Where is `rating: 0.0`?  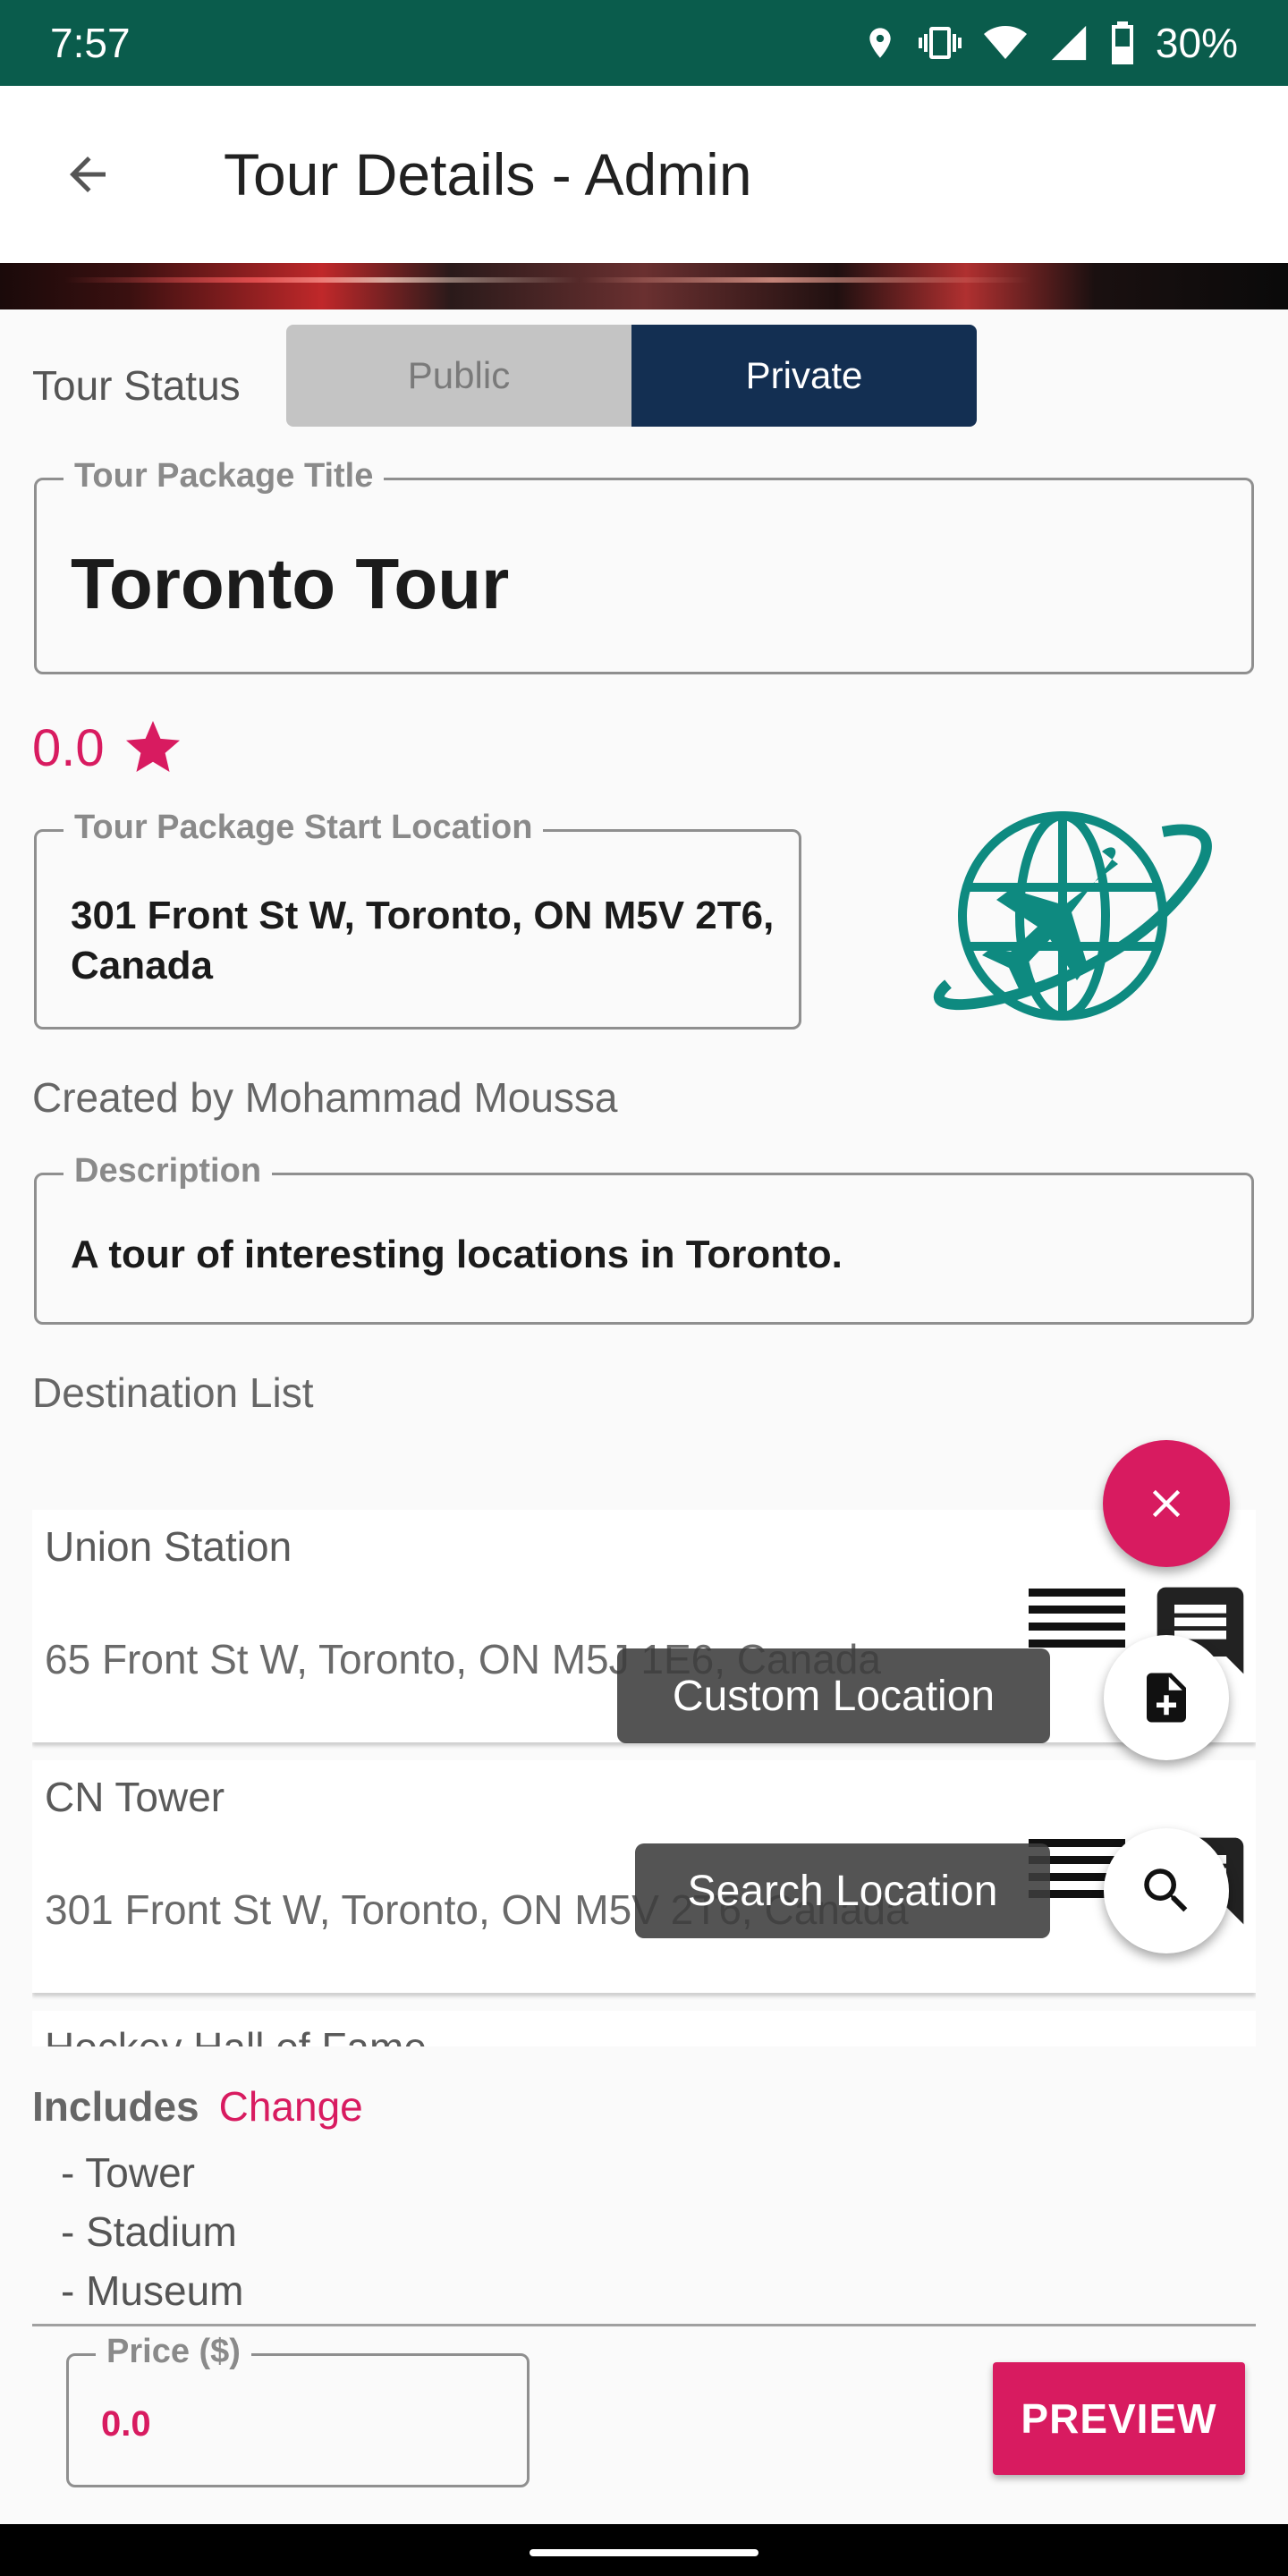
rating: 0.0 is located at coordinates (108, 748).